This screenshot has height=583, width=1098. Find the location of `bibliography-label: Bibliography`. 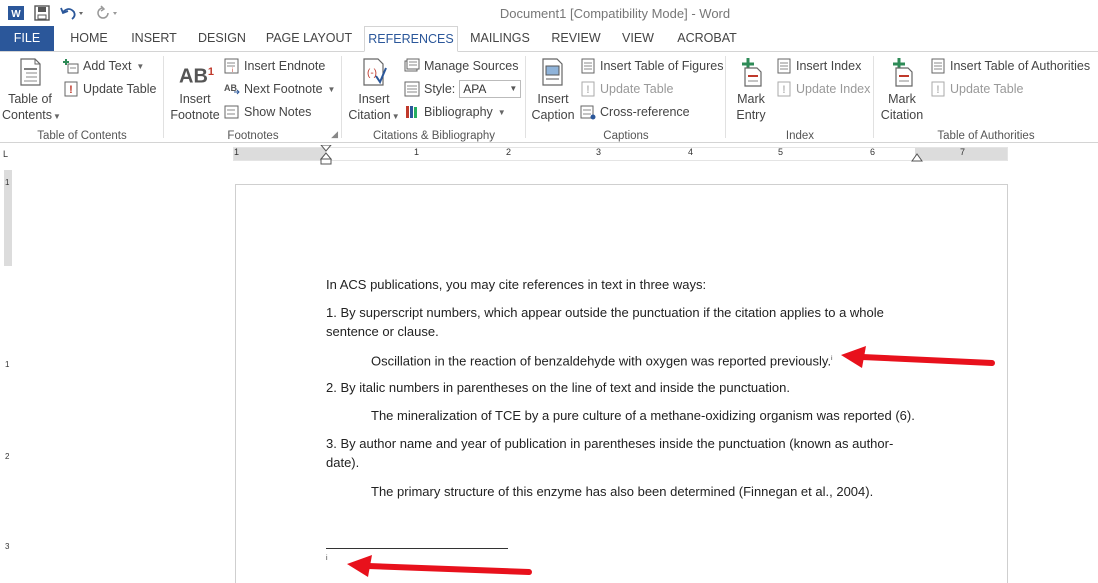

bibliography-label: Bibliography is located at coordinates (458, 112).